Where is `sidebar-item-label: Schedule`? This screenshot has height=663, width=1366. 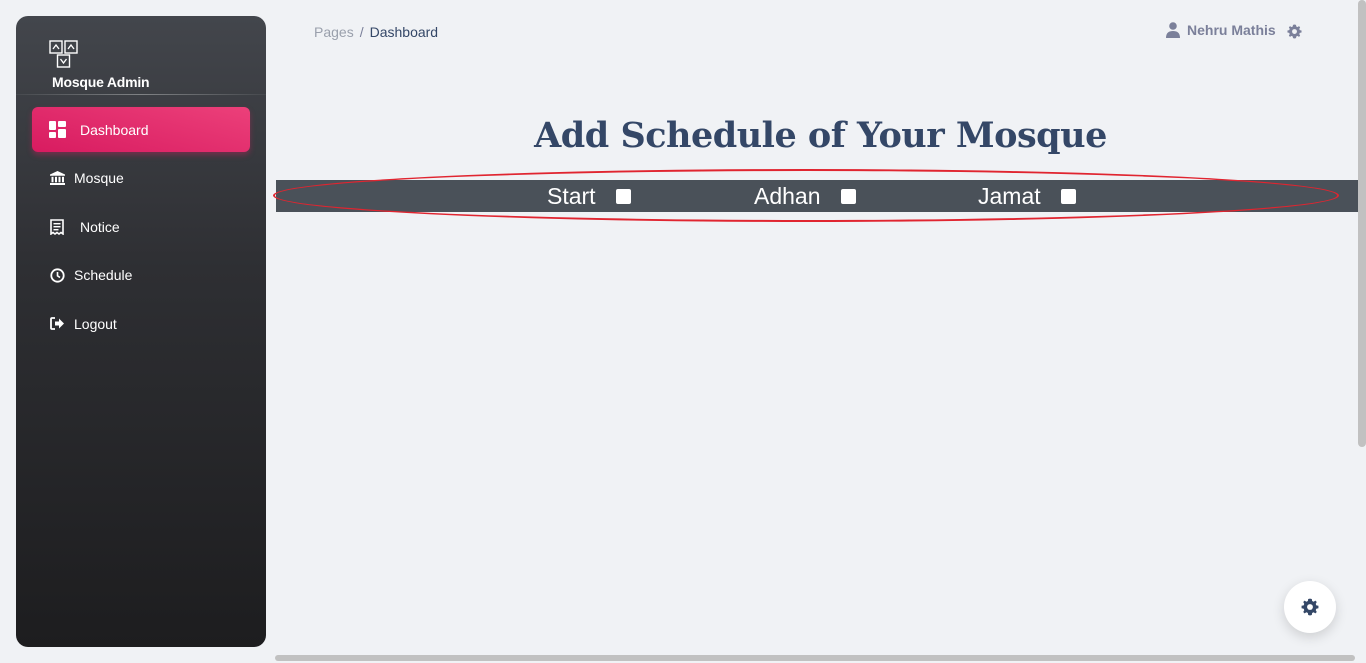 sidebar-item-label: Schedule is located at coordinates (103, 275).